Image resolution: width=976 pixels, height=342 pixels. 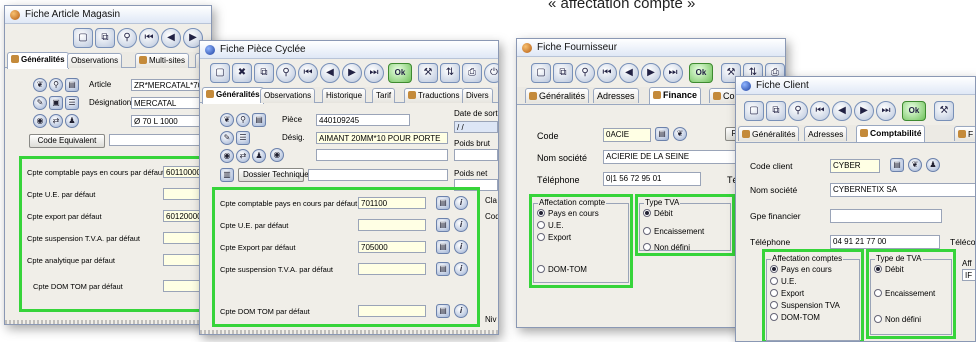 What do you see at coordinates (891, 133) in the screenshot?
I see `tab-comptabilite: Comptabilité` at bounding box center [891, 133].